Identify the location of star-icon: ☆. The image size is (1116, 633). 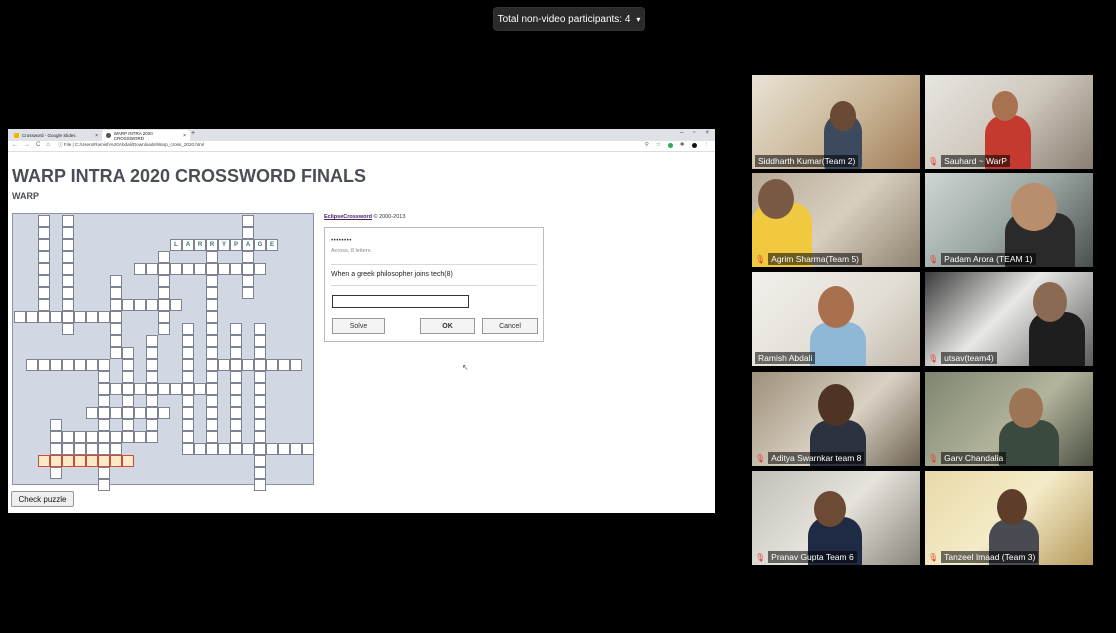
(658, 145).